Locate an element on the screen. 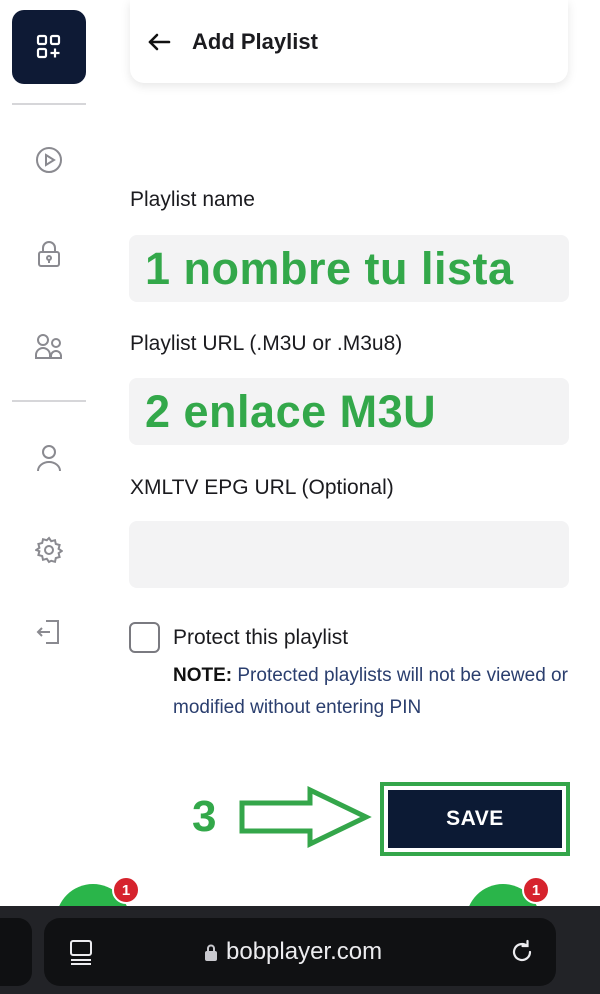 The width and height of the screenshot is (600, 994). sidebar-item-settings is located at coordinates (49, 550).